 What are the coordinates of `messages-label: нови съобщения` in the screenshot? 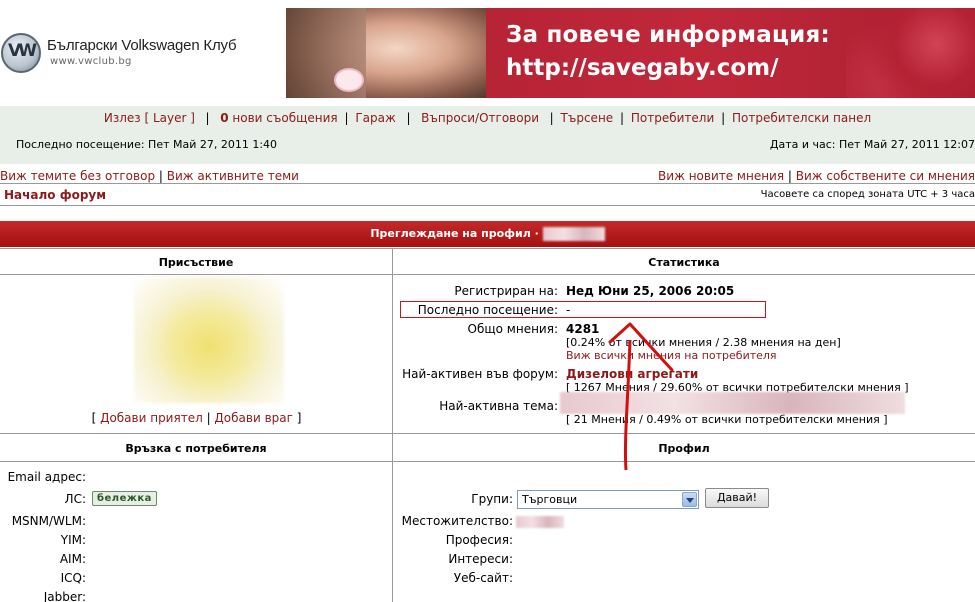 It's located at (283, 118).